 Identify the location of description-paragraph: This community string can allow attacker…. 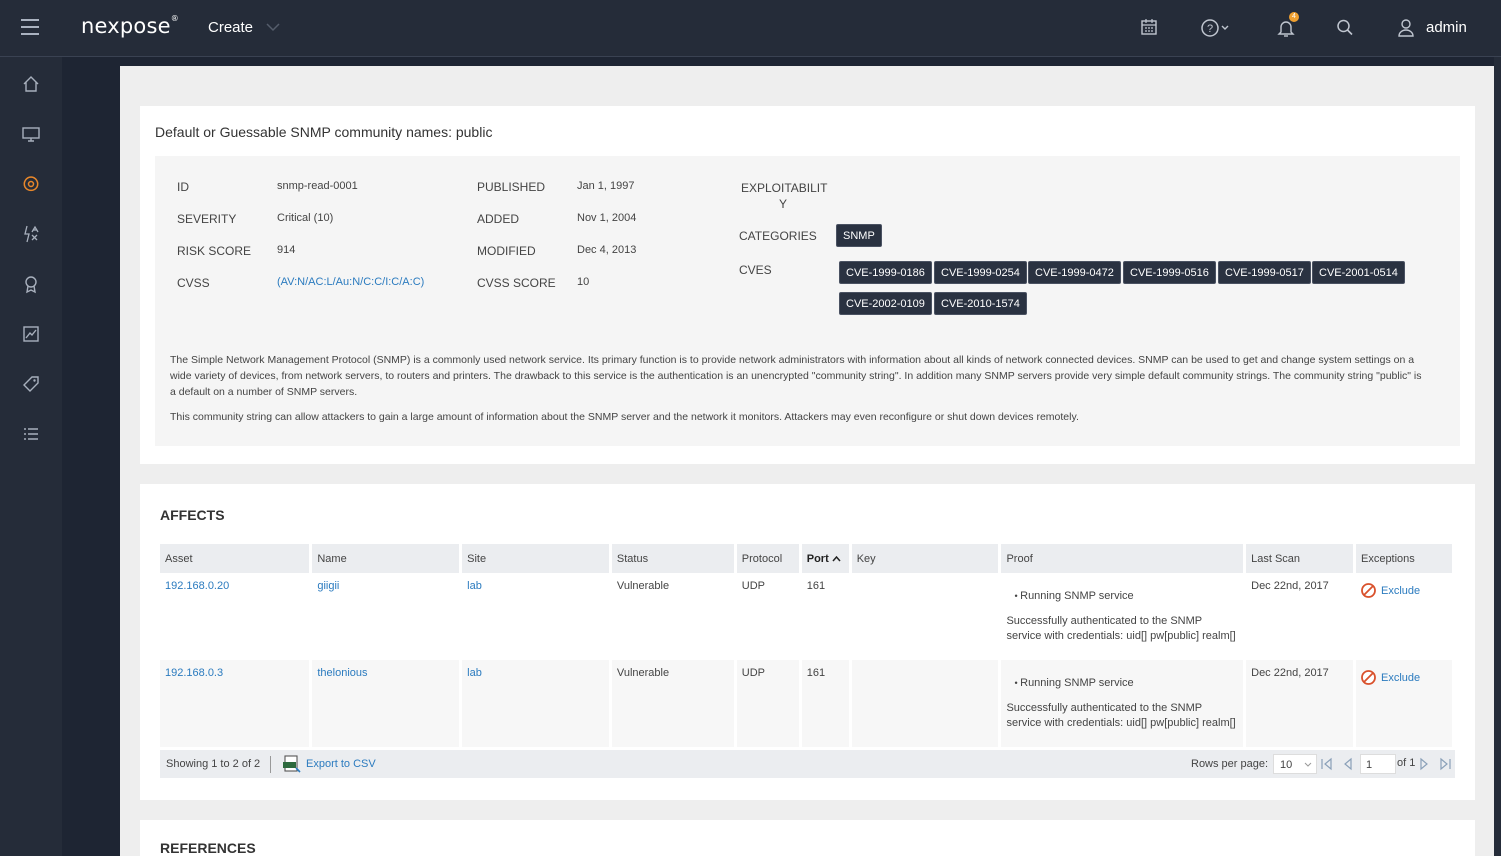
(624, 417).